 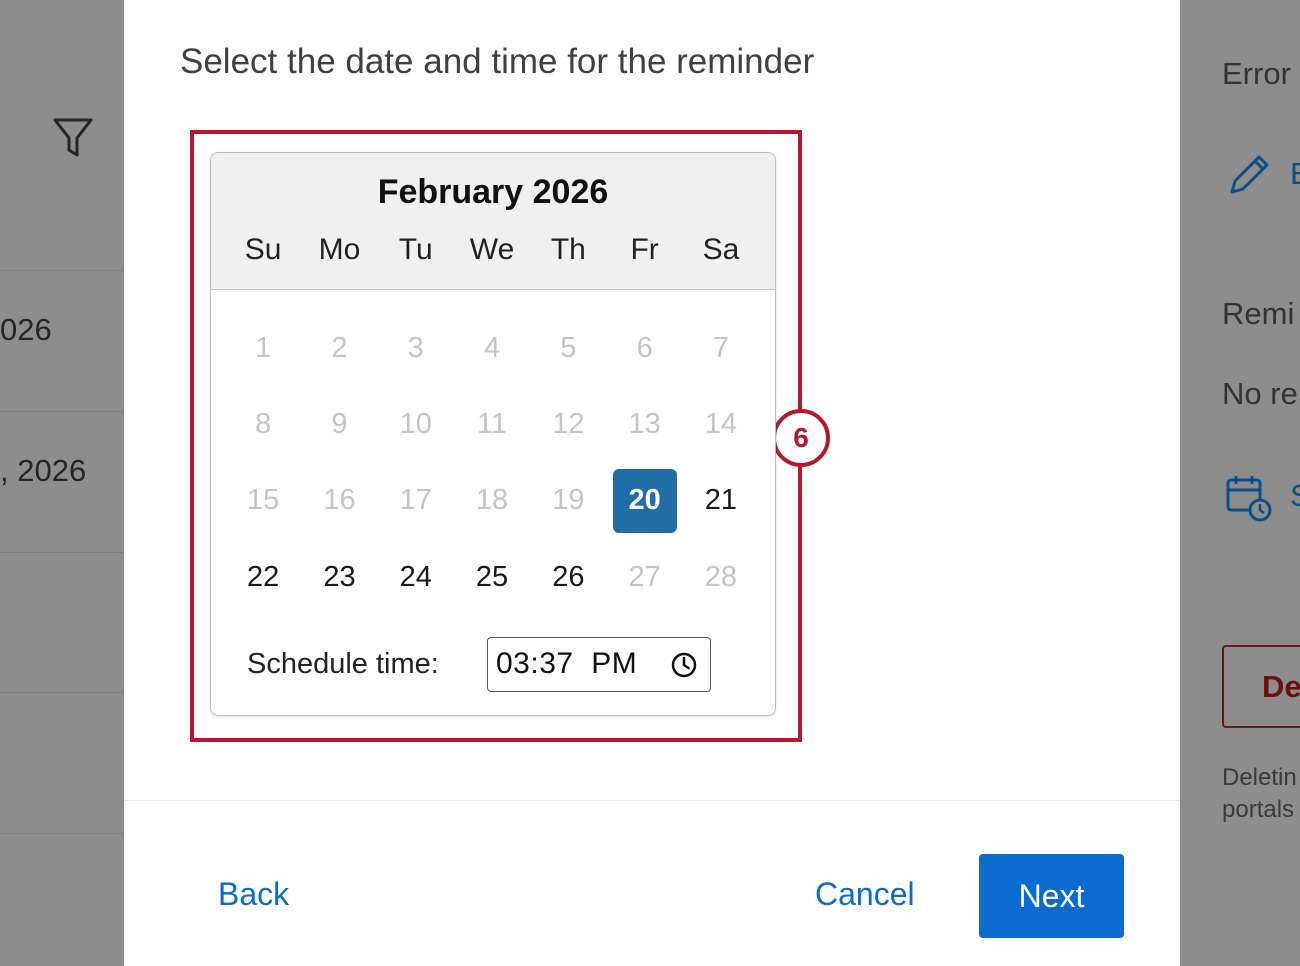 What do you see at coordinates (343, 664) in the screenshot?
I see `schedule-time-label: Schedule time:` at bounding box center [343, 664].